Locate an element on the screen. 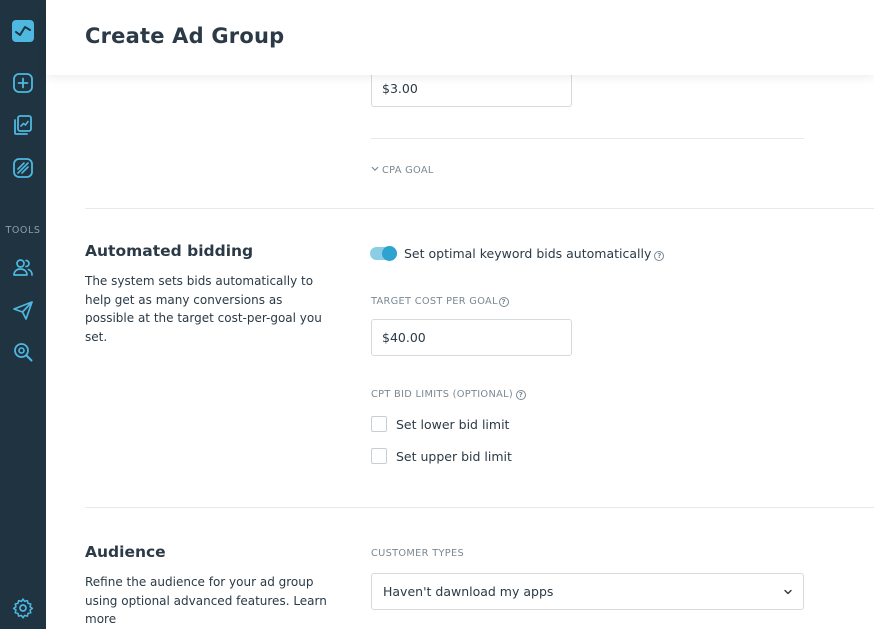 The image size is (874, 629). max-cpt-bid-input: $3.00 is located at coordinates (471, 88).